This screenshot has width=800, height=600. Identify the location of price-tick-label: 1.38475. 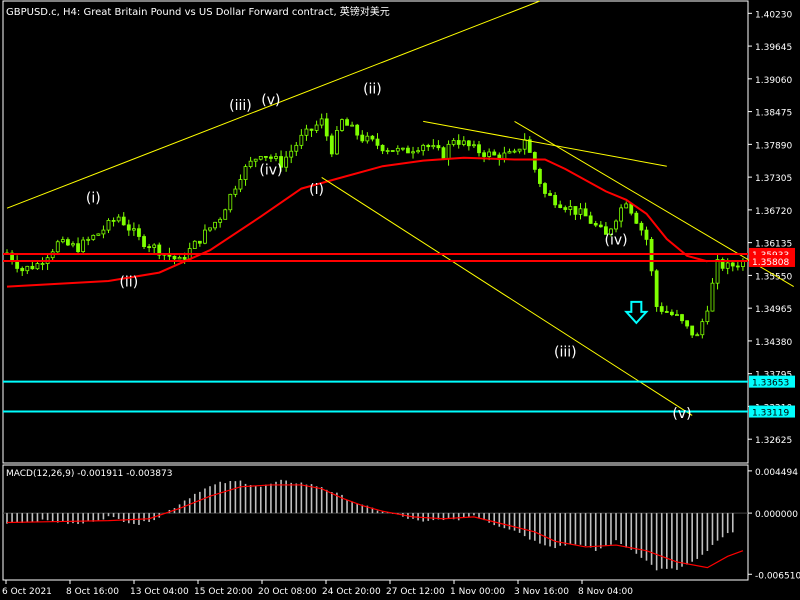
(773, 114).